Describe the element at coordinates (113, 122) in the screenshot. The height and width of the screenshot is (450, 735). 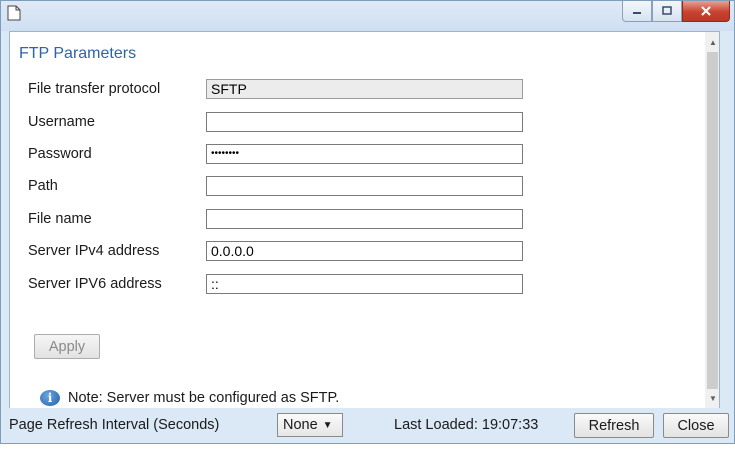
I see `field-row-username: Username` at that location.